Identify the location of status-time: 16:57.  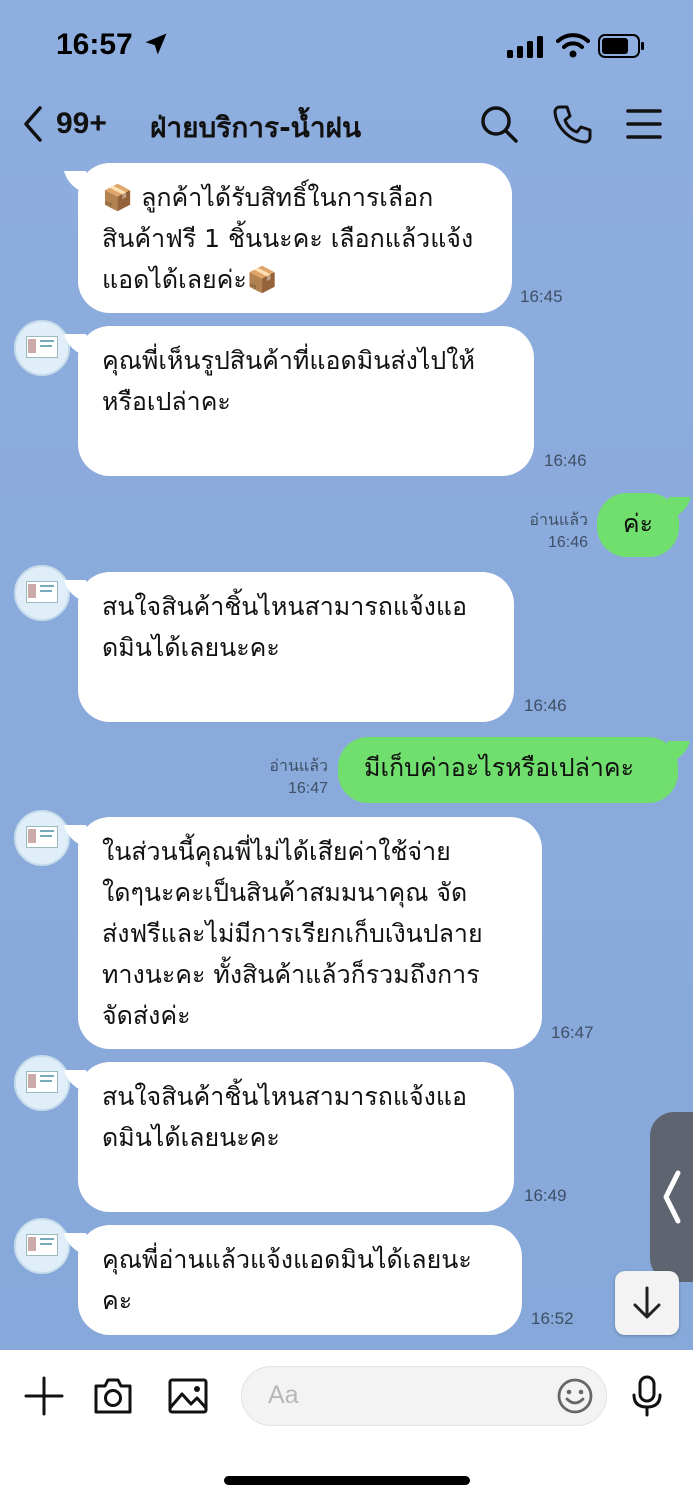
(94, 44).